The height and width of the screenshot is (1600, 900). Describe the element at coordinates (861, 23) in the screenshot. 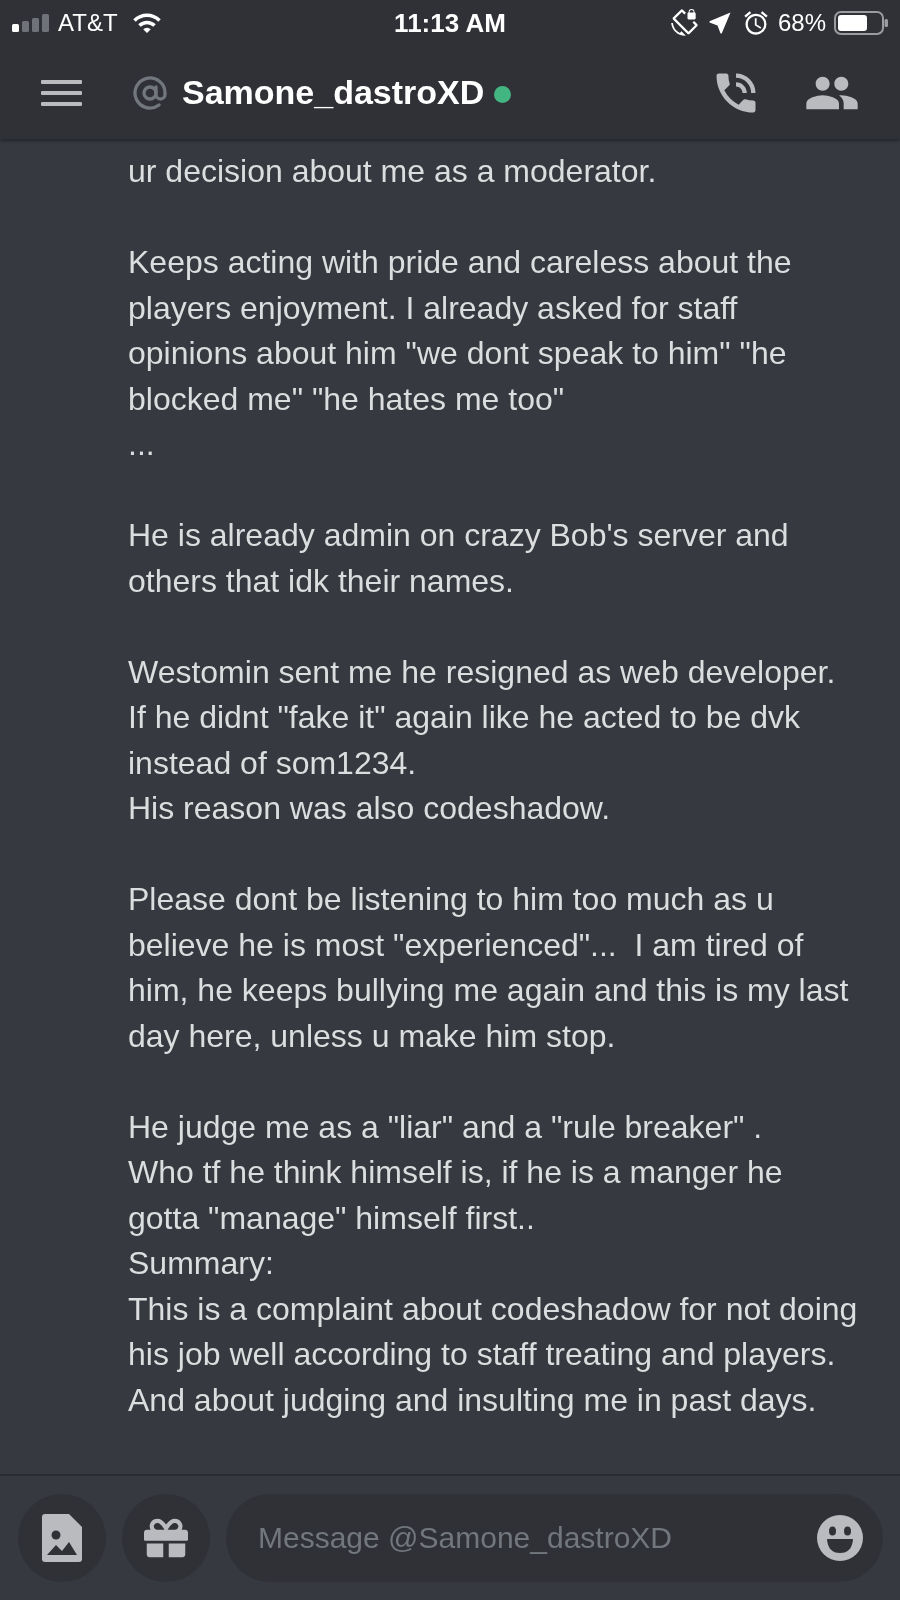

I see `battery-icon` at that location.